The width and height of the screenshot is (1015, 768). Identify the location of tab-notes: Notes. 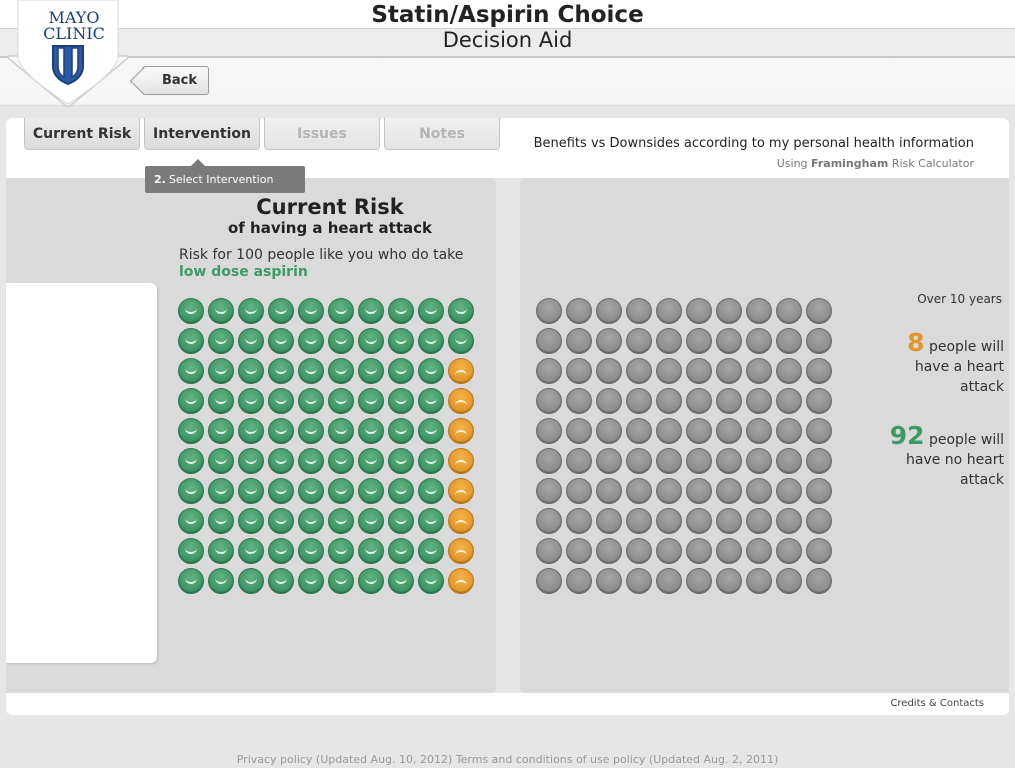
(442, 134).